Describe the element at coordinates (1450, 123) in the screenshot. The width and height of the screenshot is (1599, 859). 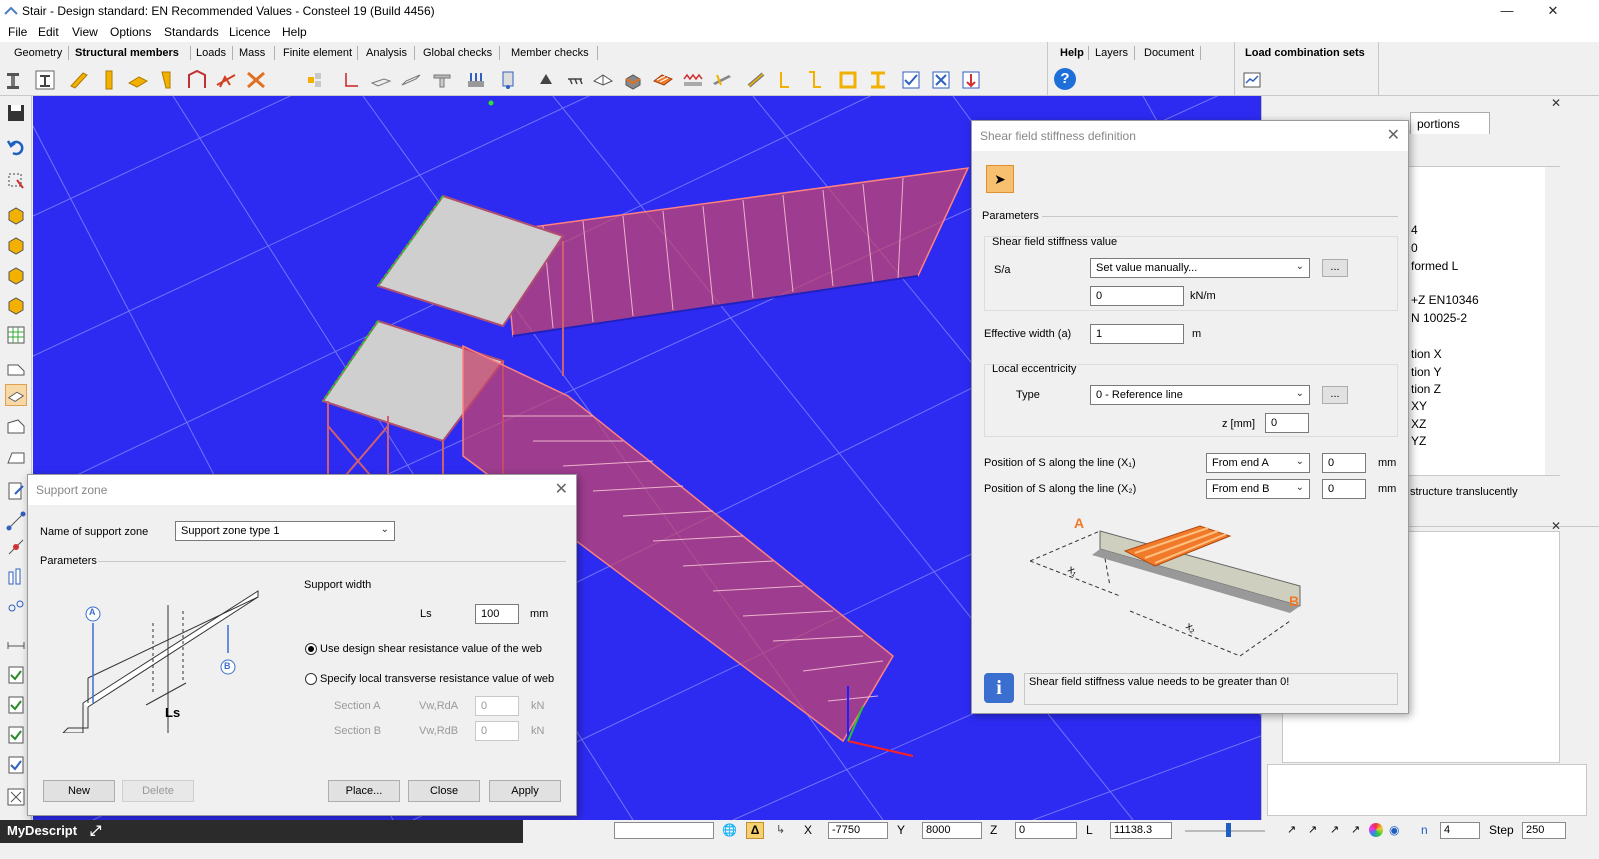
I see `tab-portions: portions` at that location.